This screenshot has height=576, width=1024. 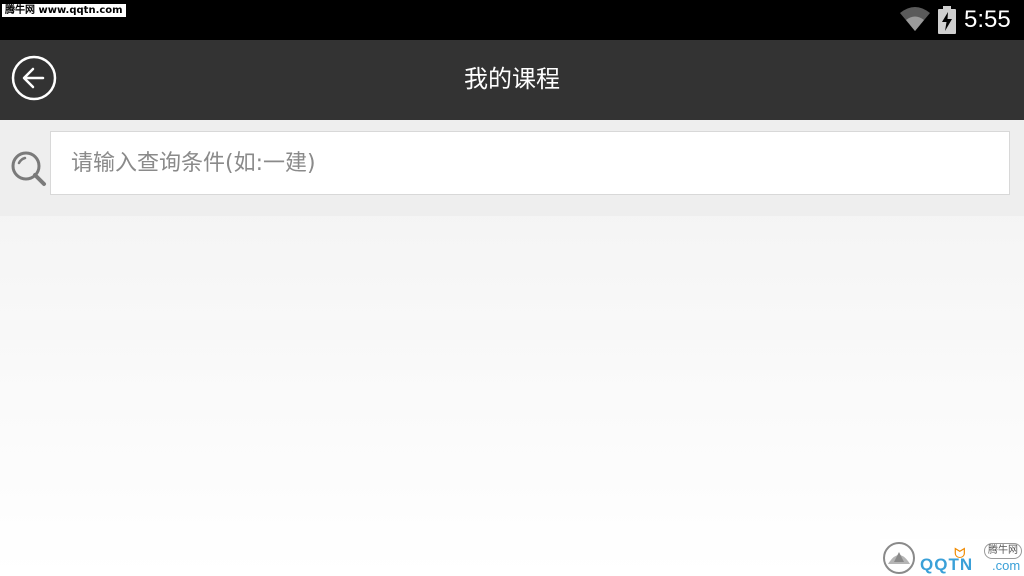 I want to click on search-input, so click(x=530, y=163).